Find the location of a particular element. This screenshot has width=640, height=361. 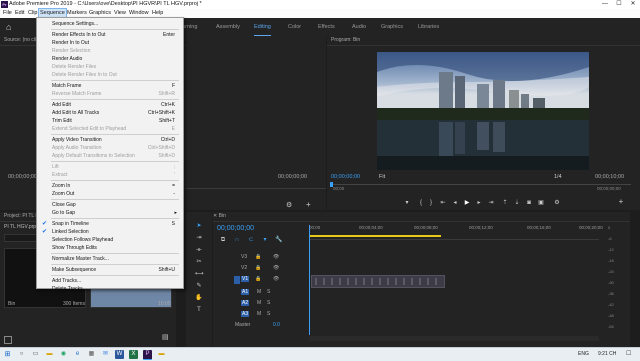

menu-item-go-to-gap: Go to Gap ▸ is located at coordinates (110, 213).